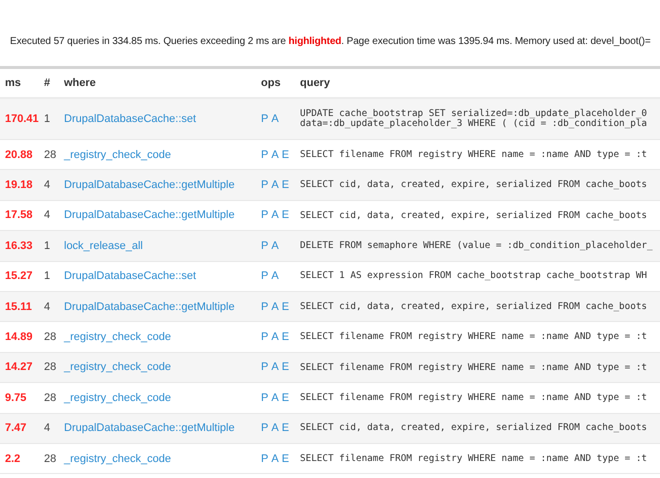 The width and height of the screenshot is (660, 478). What do you see at coordinates (271, 83) in the screenshot?
I see `column-header: ops` at bounding box center [271, 83].